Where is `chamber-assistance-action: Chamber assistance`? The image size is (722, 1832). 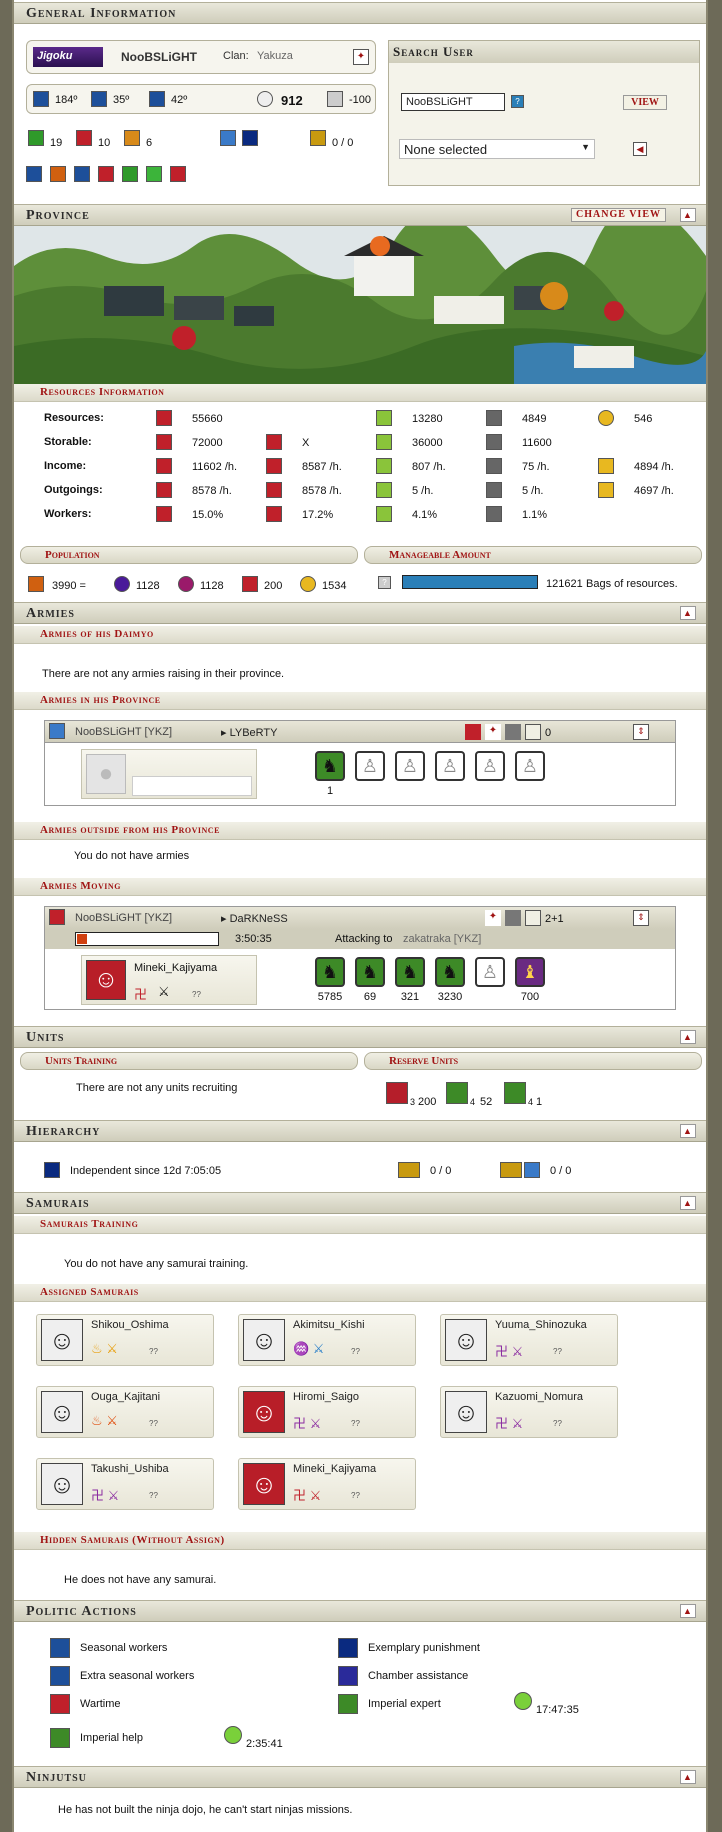 chamber-assistance-action: Chamber assistance is located at coordinates (418, 1676).